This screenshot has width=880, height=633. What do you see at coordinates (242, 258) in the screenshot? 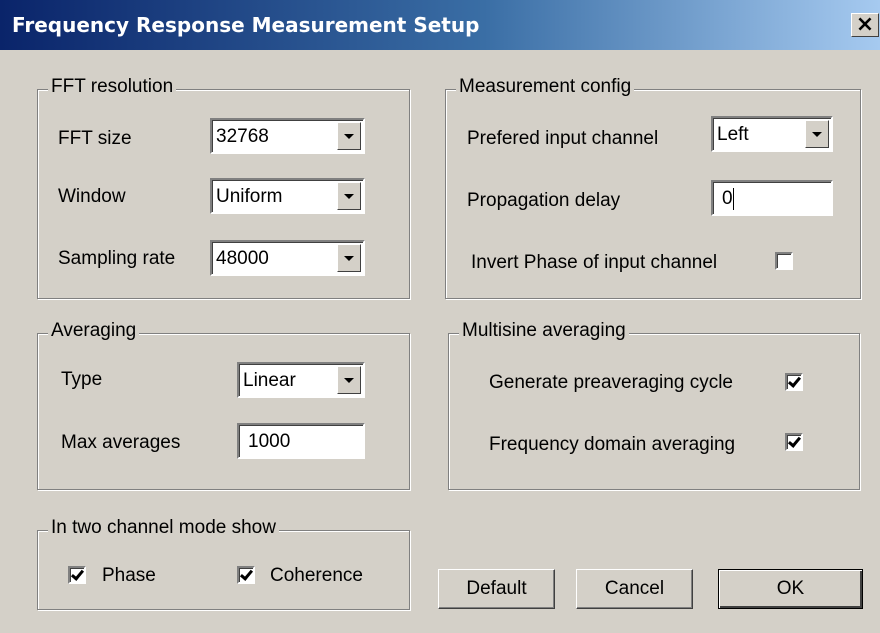
I see `sampling-rate-value: 48000` at bounding box center [242, 258].